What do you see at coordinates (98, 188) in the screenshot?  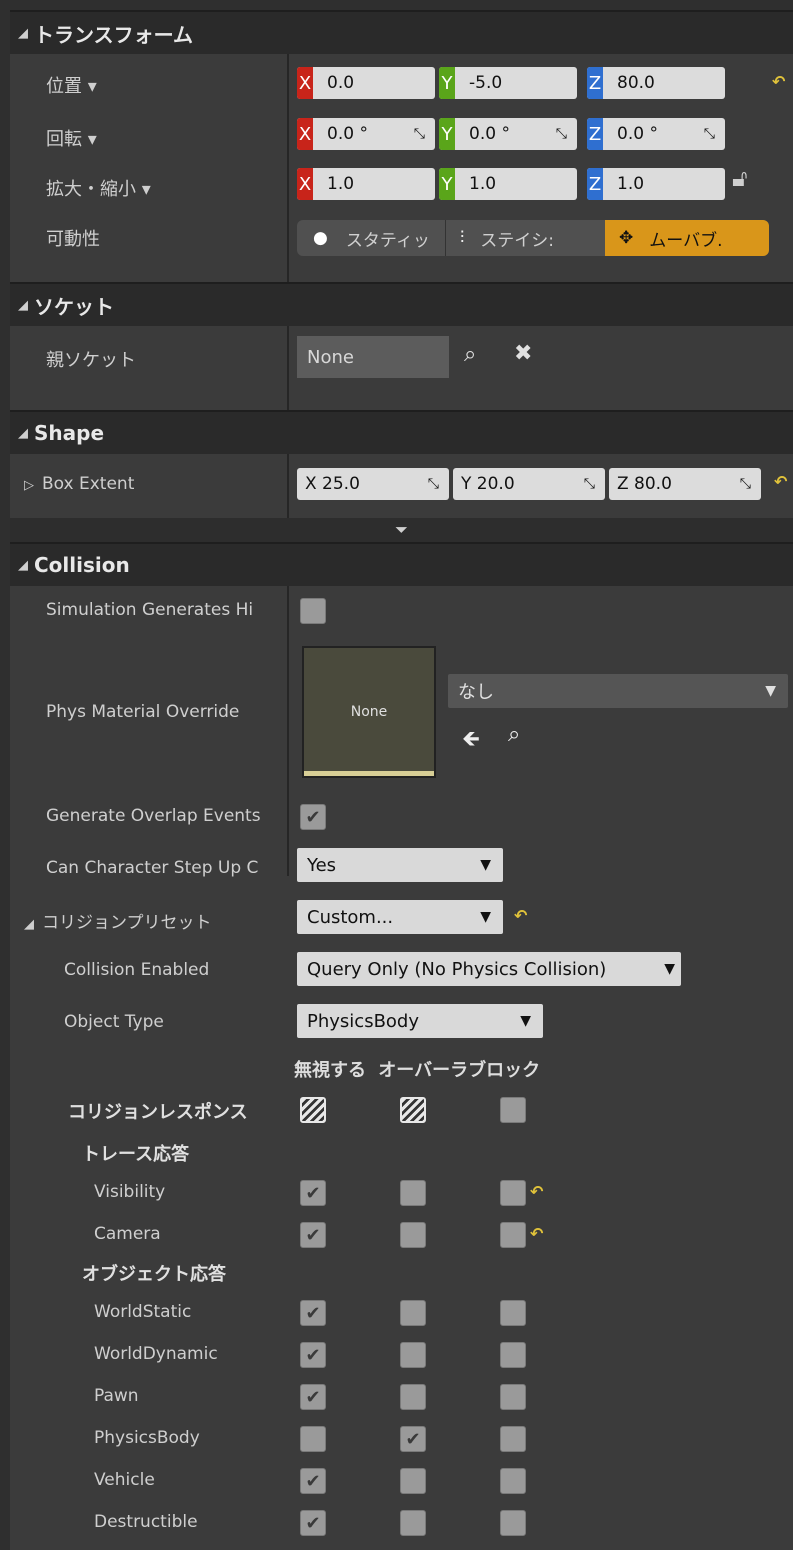 I see `scale-label: 拡大・縮小 ▾` at bounding box center [98, 188].